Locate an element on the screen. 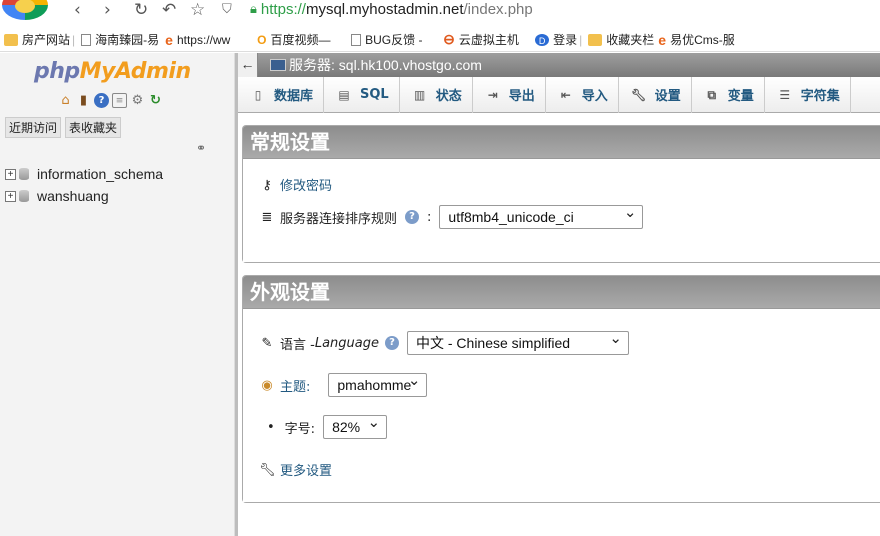 Image resolution: width=880 pixels, height=536 pixels. gear-icon: ⚙ is located at coordinates (137, 100).